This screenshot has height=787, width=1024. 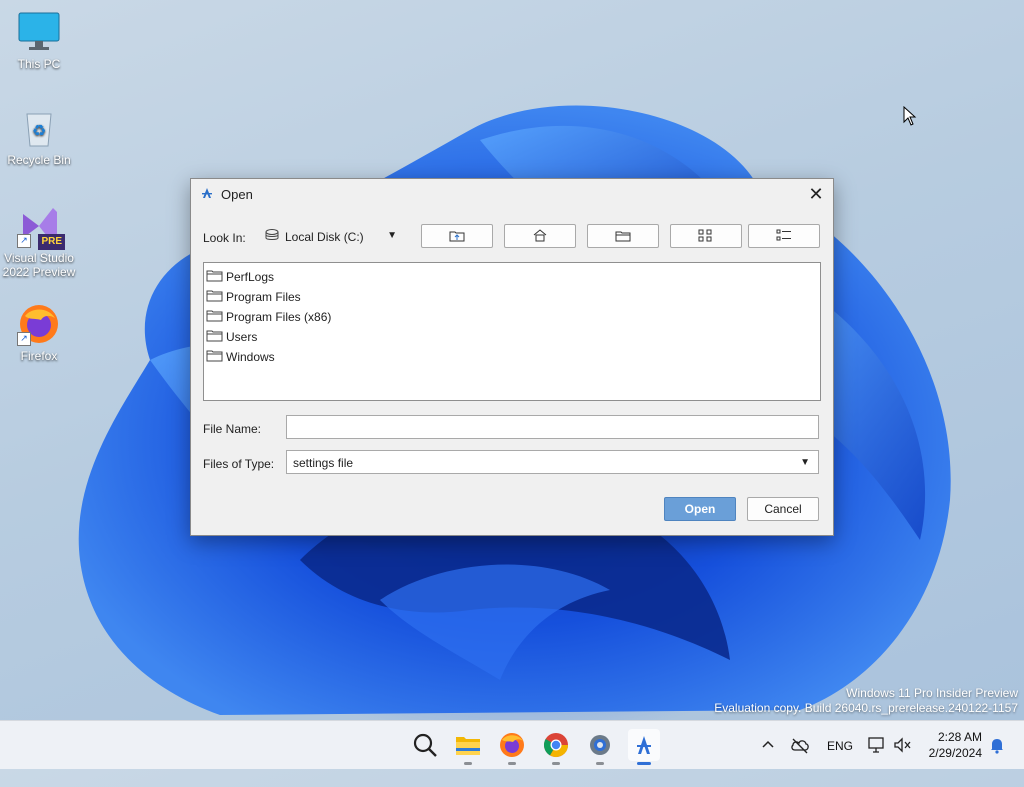 I want to click on files-of-type-value: settings file, so click(x=323, y=463).